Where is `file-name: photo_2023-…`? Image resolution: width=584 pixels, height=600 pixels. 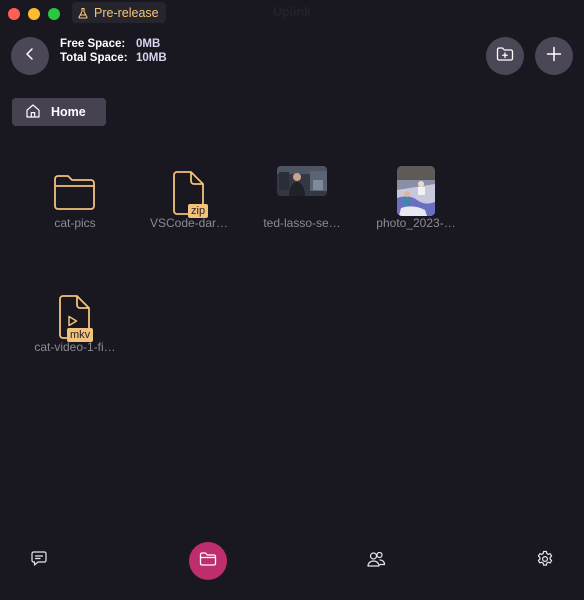
file-name: photo_2023-… is located at coordinates (416, 223).